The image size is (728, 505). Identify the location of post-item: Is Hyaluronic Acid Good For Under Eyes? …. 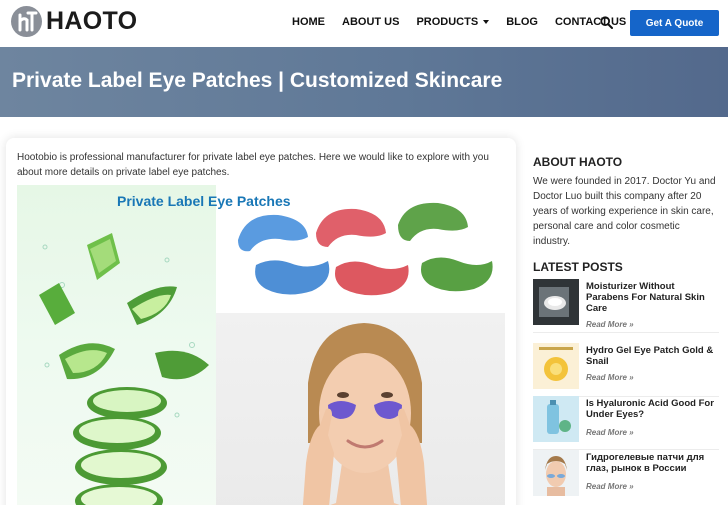
(626, 423).